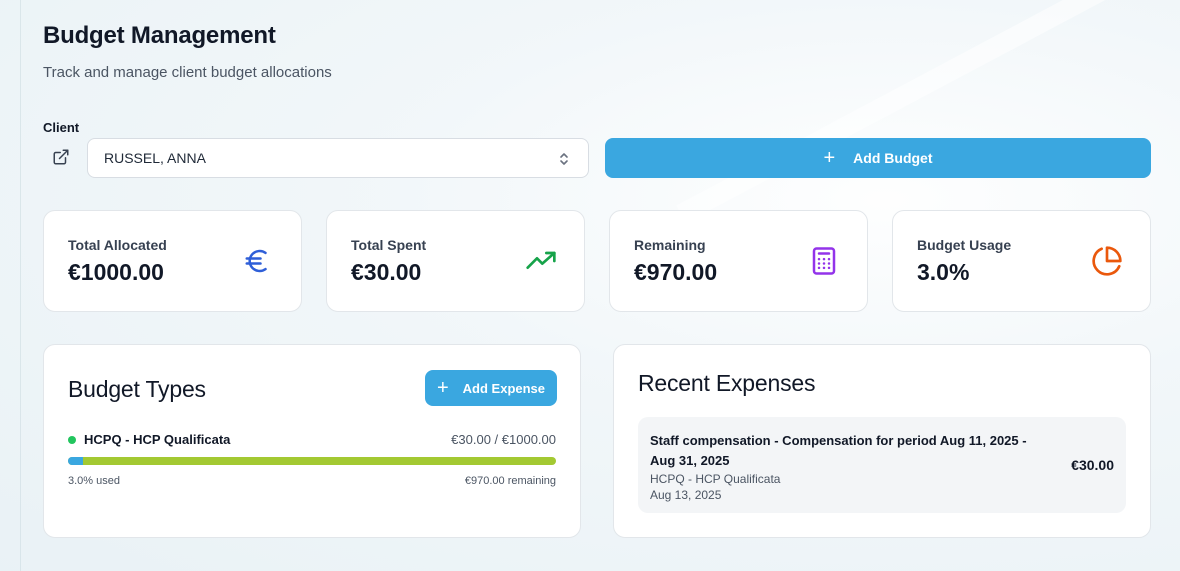 Image resolution: width=1180 pixels, height=571 pixels. I want to click on stat-card-total-allocated: Total Allocated €1000.00, so click(172, 261).